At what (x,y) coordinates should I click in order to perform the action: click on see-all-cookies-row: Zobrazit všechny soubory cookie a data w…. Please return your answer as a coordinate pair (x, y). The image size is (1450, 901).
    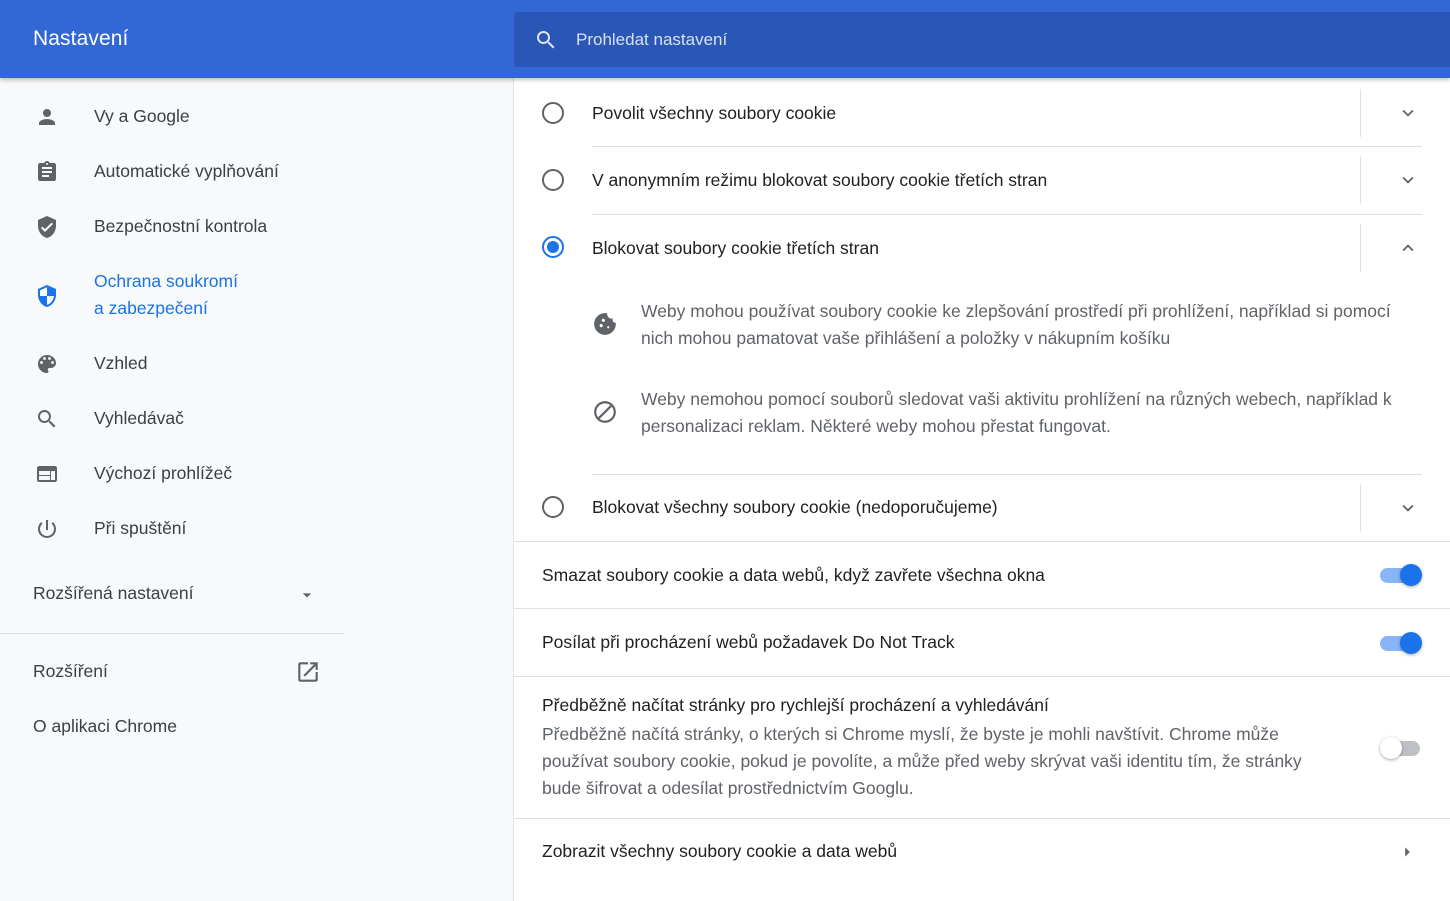
    Looking at the image, I should click on (982, 852).